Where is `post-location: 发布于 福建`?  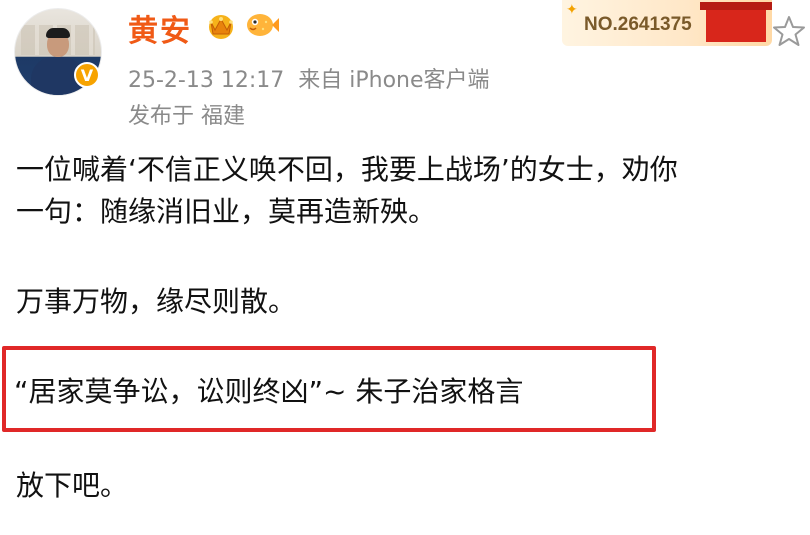 post-location: 发布于 福建 is located at coordinates (186, 116).